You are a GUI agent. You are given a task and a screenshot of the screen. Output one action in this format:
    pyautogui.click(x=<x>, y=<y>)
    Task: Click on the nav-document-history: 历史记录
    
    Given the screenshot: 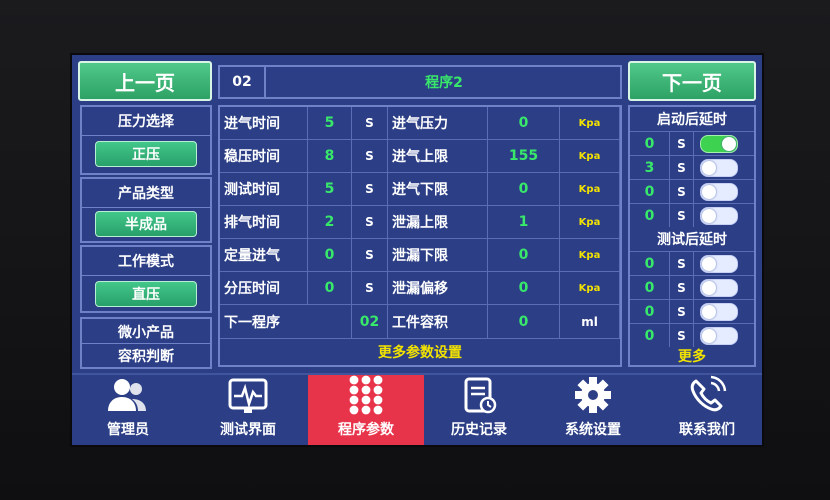 What is the action you would take?
    pyautogui.click(x=479, y=410)
    